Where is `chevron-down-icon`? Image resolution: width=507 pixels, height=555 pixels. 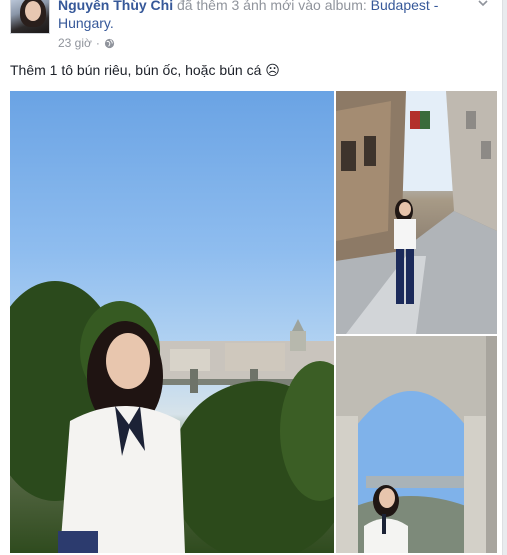 chevron-down-icon is located at coordinates (483, 4).